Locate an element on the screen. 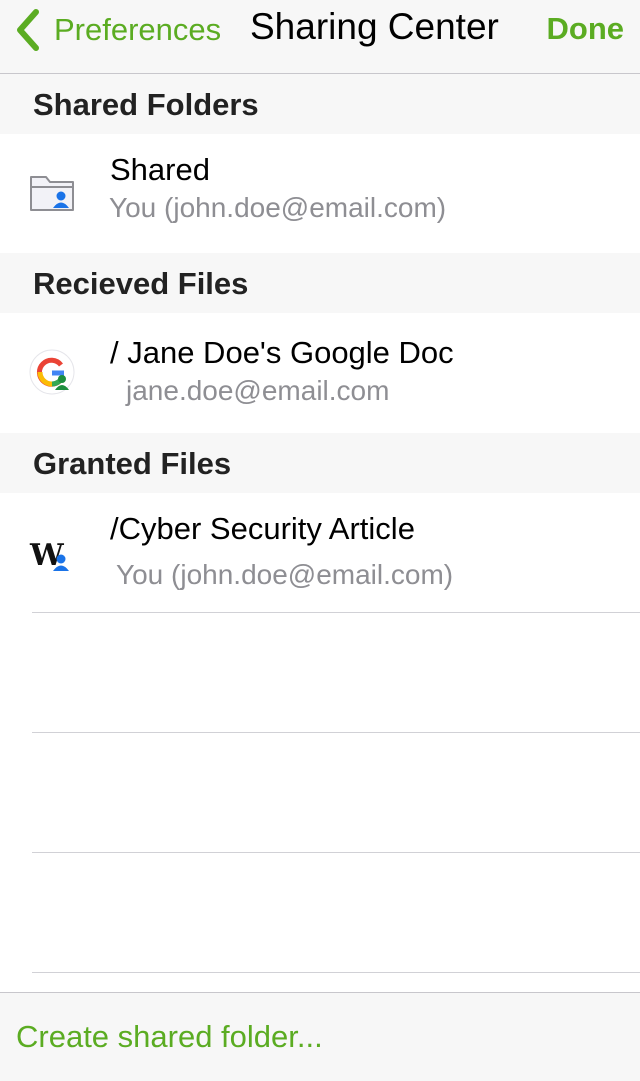 The width and height of the screenshot is (640, 1081). back-button: Preferences is located at coordinates (117, 30).